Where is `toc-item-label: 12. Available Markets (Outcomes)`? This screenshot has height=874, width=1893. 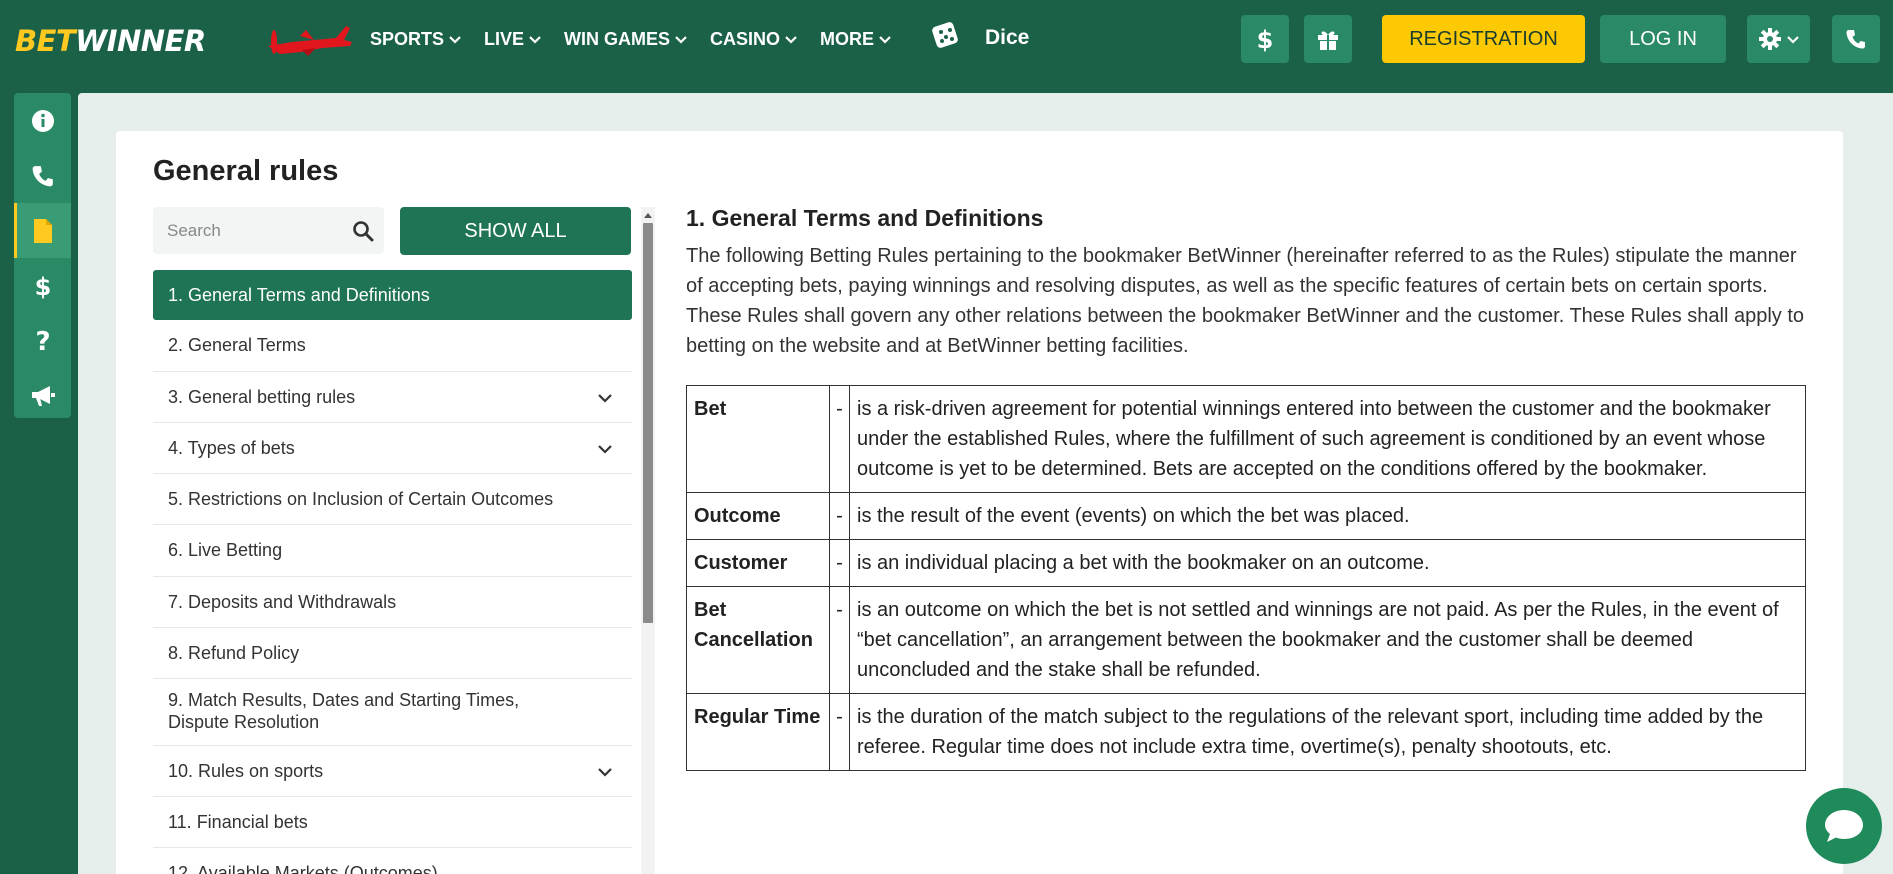
toc-item-label: 12. Available Markets (Outcomes) is located at coordinates (303, 868).